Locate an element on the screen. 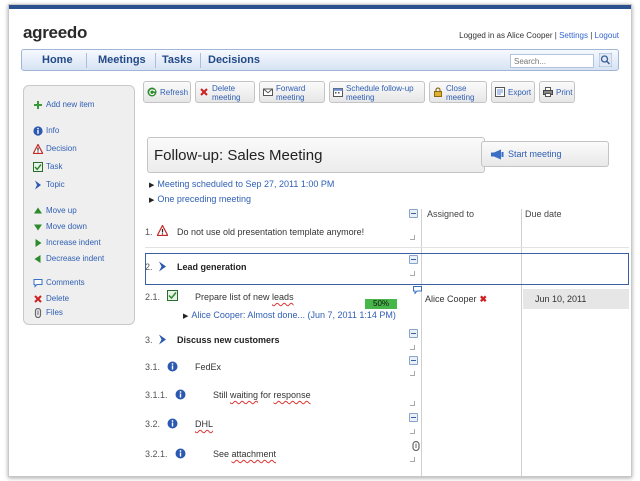 Image resolution: width=640 pixels, height=481 pixels. row-number: 2.1. is located at coordinates (153, 297).